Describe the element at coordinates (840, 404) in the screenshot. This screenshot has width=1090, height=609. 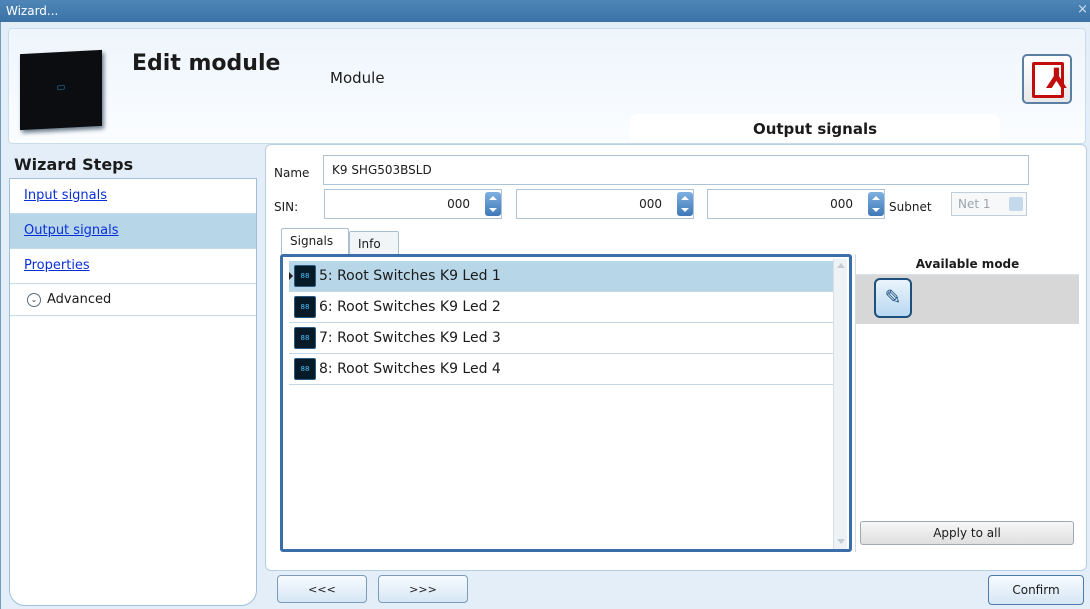
I see `list-scrollbar` at that location.